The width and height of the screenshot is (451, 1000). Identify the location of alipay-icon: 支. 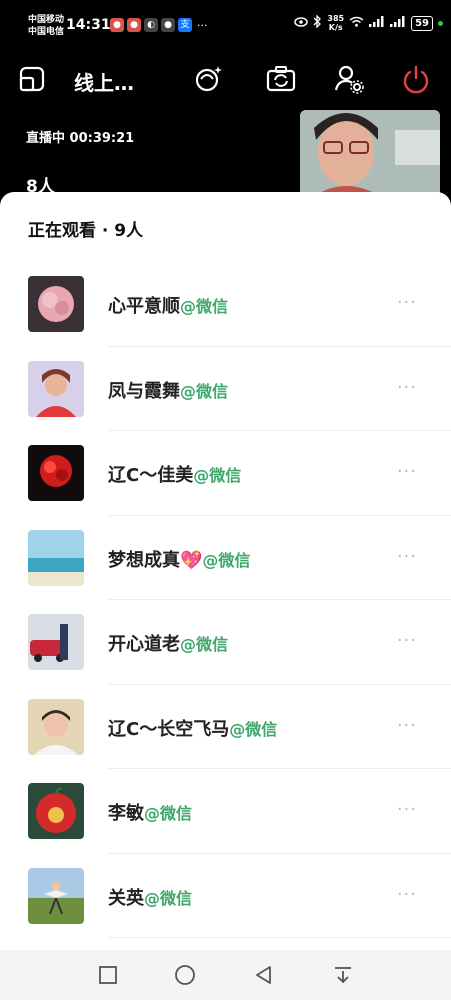
(185, 25).